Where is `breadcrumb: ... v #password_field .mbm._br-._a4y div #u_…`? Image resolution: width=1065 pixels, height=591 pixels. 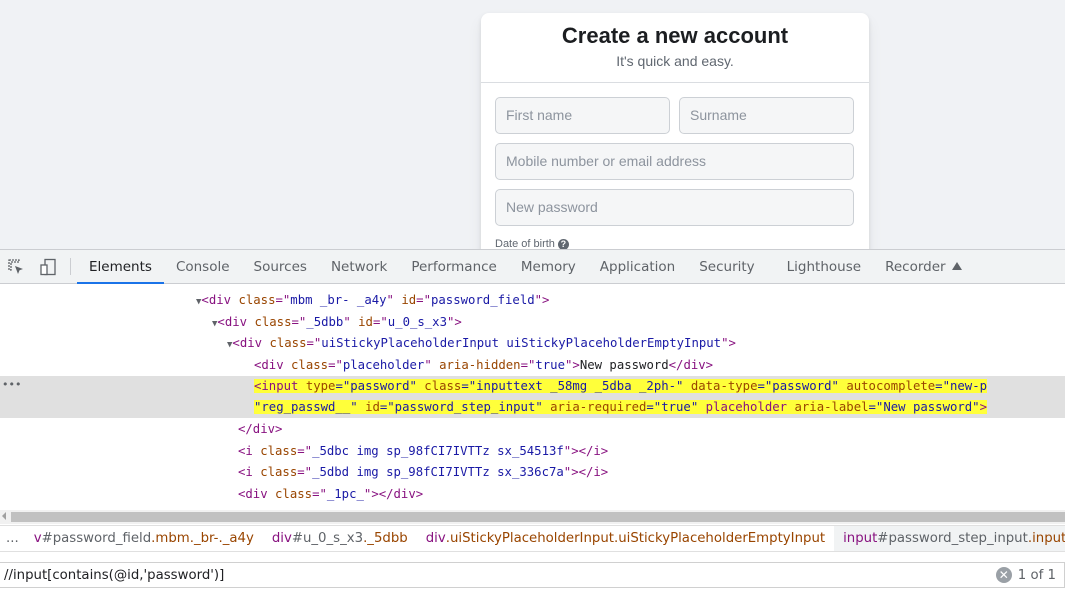 breadcrumb: ... v #password_field .mbm._br-._a4y div #u_… is located at coordinates (532, 538).